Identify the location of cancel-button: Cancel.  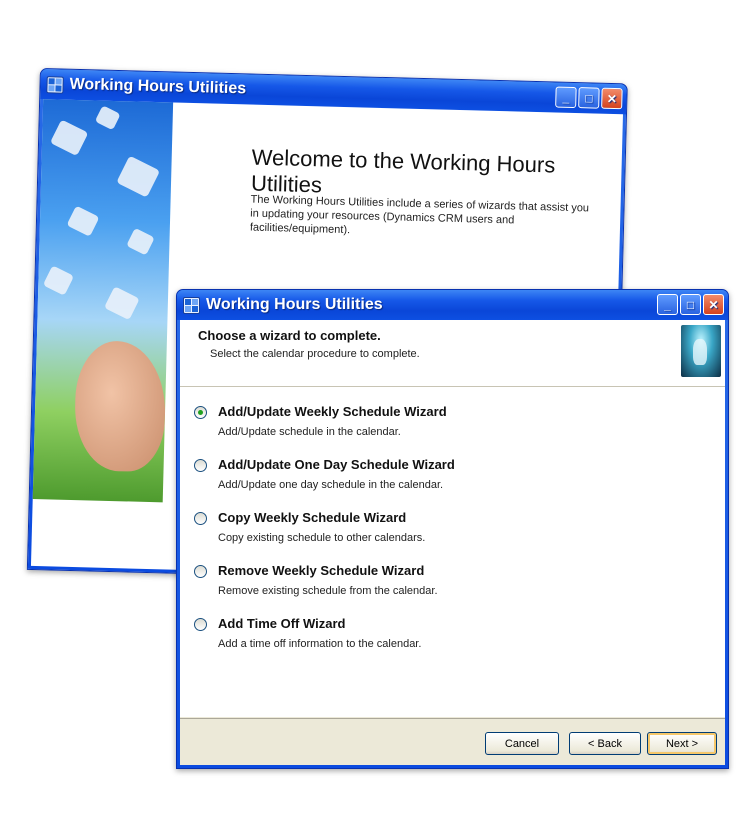
(522, 743).